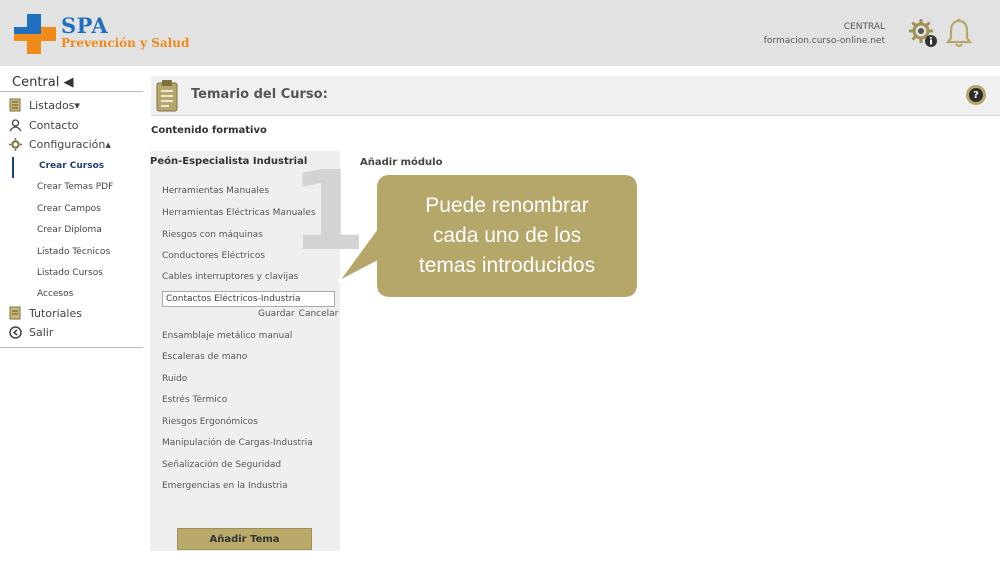 The width and height of the screenshot is (1000, 563). What do you see at coordinates (69, 209) in the screenshot?
I see `sidebar-subitem-crear-campos: Crear Campos` at bounding box center [69, 209].